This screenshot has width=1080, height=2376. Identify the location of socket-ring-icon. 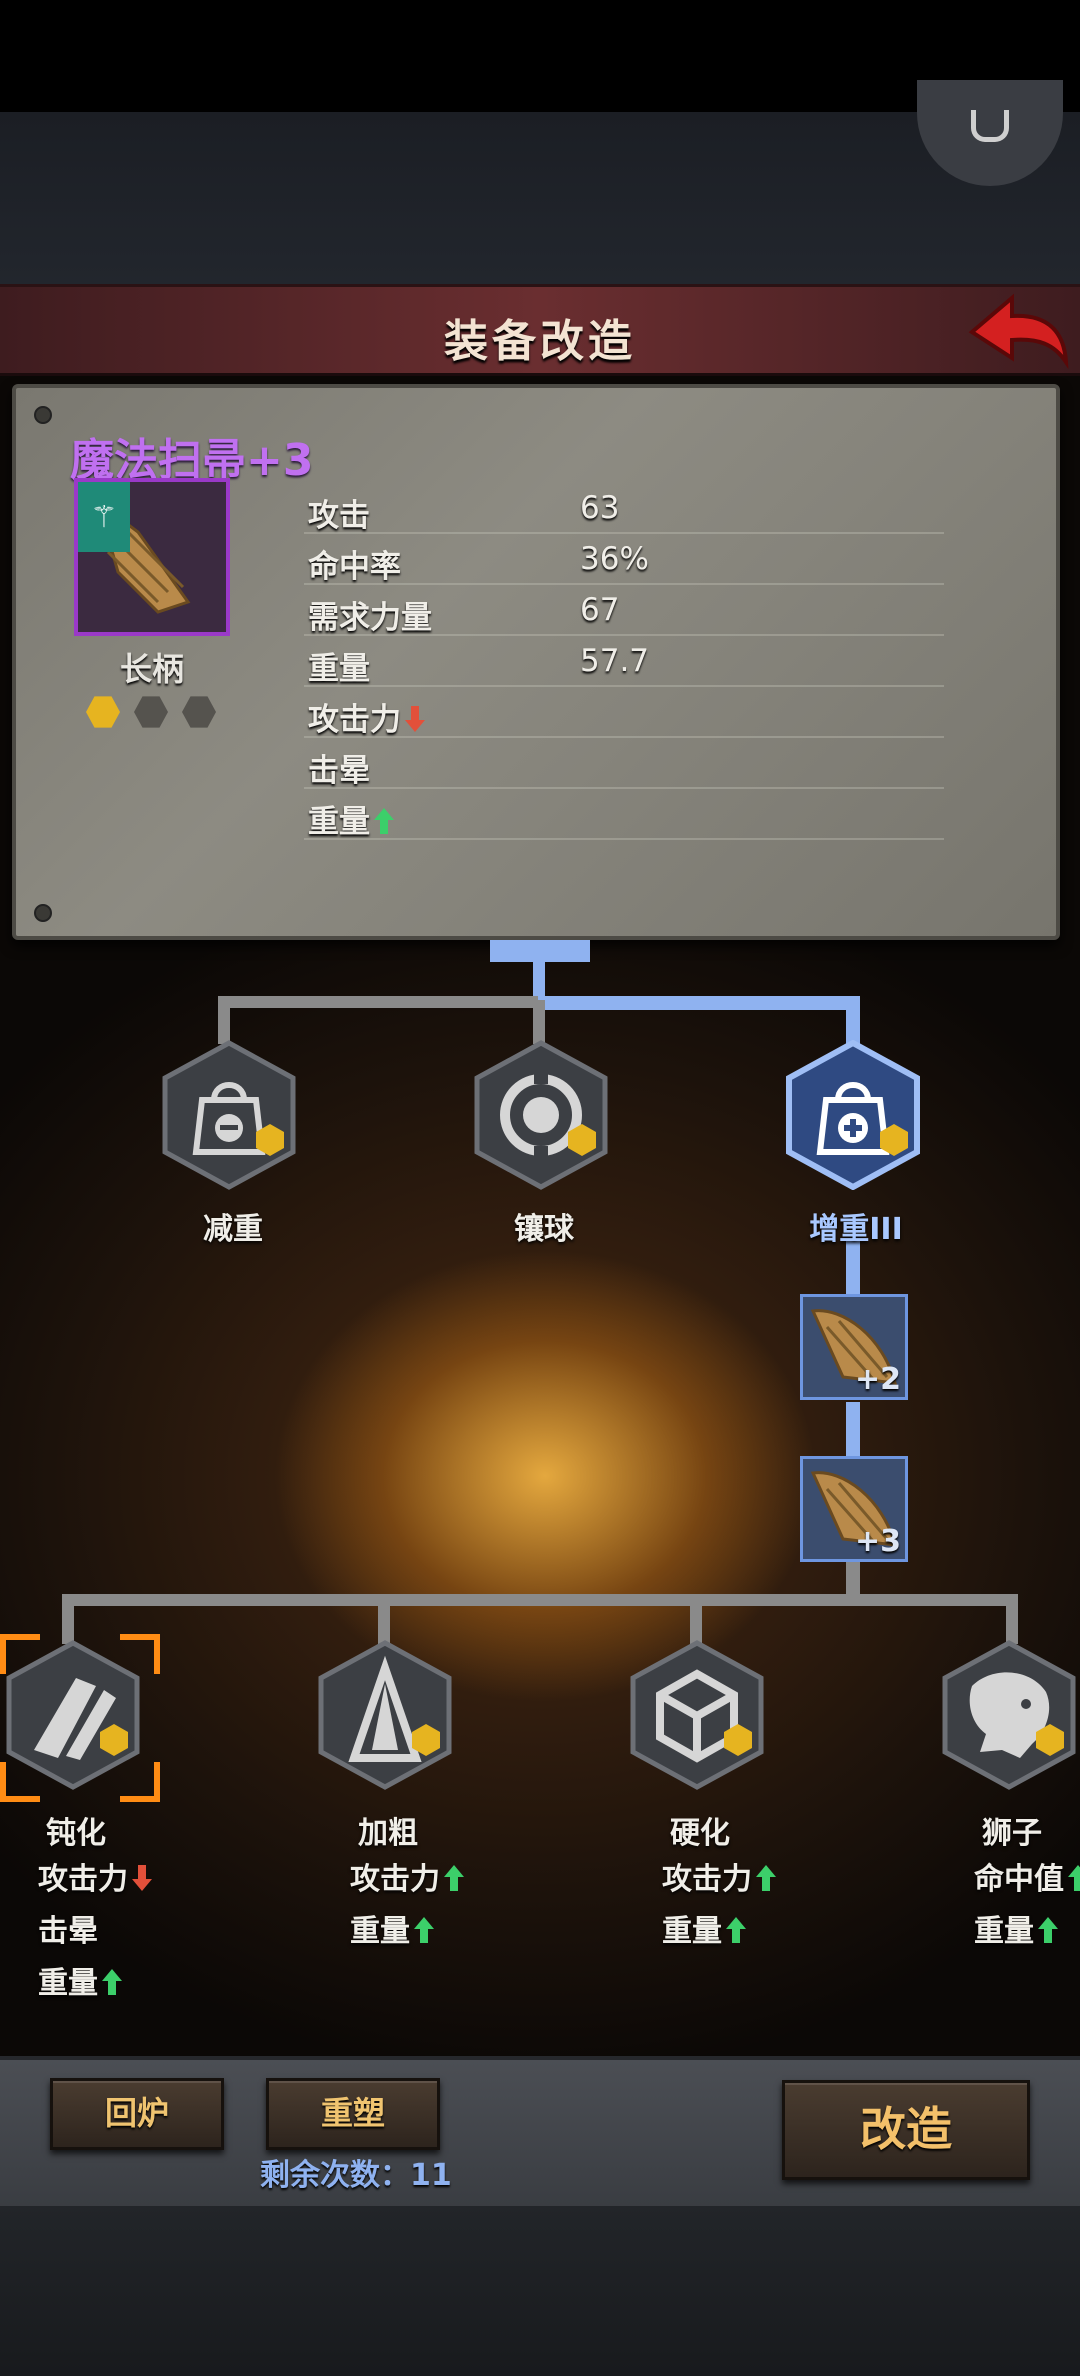
(541, 1115).